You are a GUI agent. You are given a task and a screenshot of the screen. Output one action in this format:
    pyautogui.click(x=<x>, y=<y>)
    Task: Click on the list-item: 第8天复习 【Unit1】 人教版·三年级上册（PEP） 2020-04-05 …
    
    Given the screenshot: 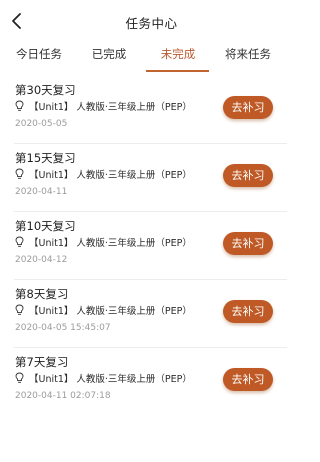 What is the action you would take?
    pyautogui.click(x=151, y=314)
    